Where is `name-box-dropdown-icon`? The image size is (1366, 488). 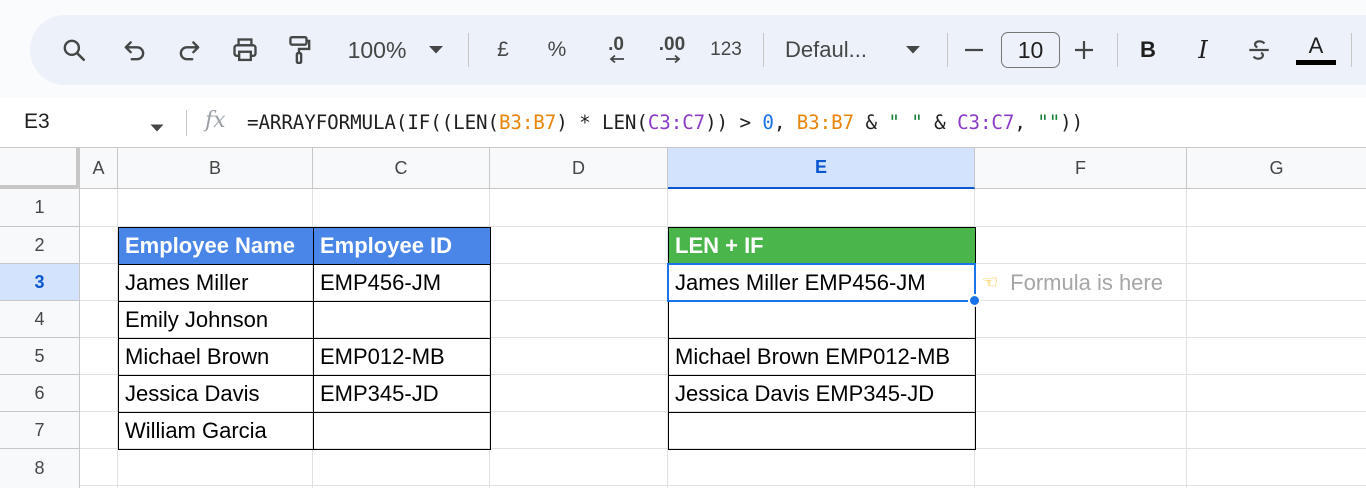 name-box-dropdown-icon is located at coordinates (157, 128).